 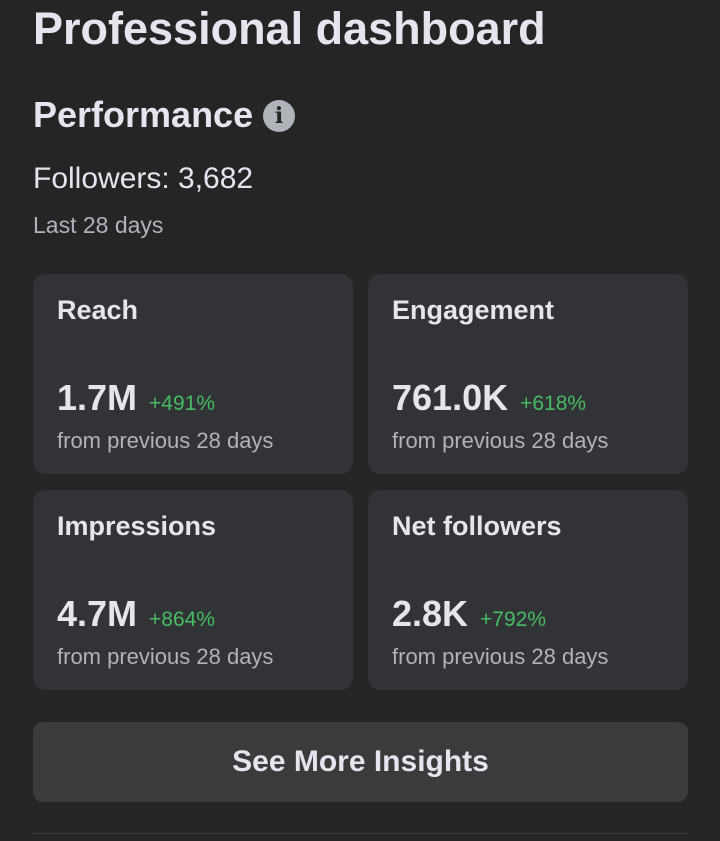 I want to click on card-change: +491%, so click(x=182, y=403).